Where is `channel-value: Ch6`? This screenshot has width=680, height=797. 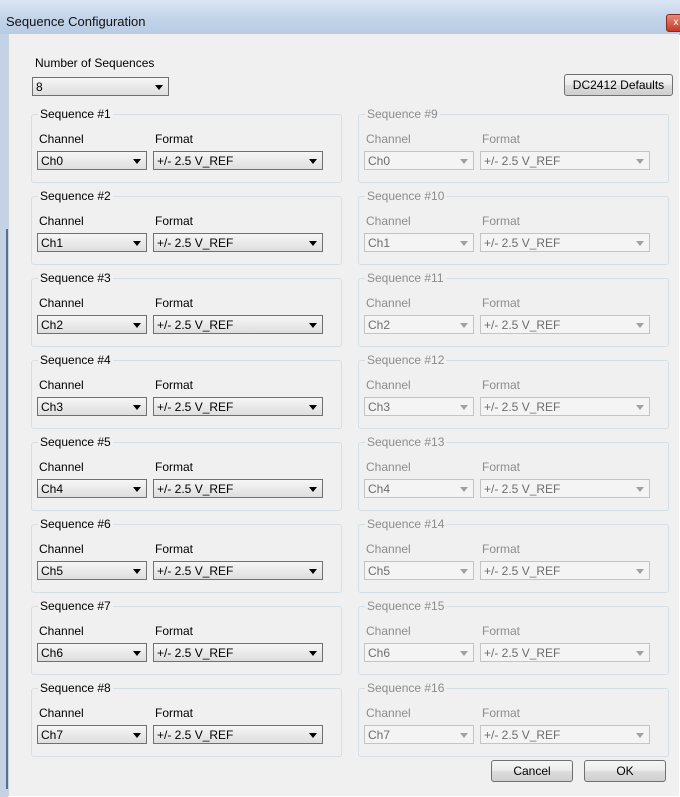 channel-value: Ch6 is located at coordinates (379, 653).